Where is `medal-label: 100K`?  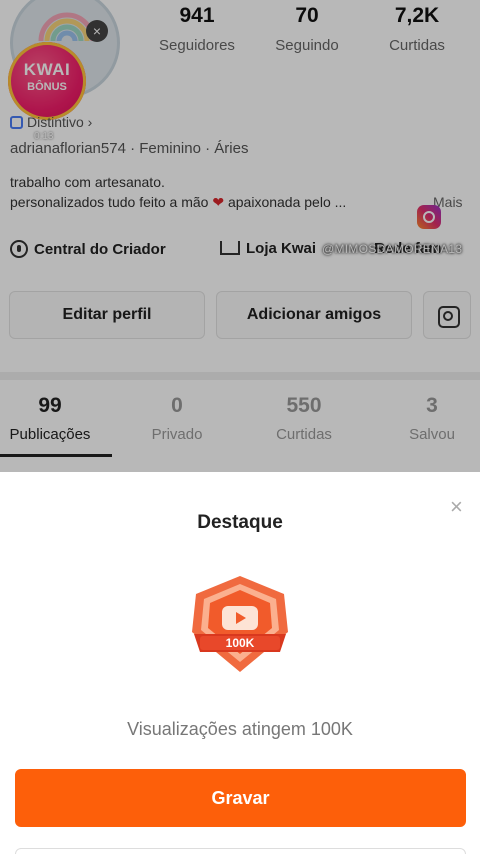 medal-label: 100K is located at coordinates (240, 643).